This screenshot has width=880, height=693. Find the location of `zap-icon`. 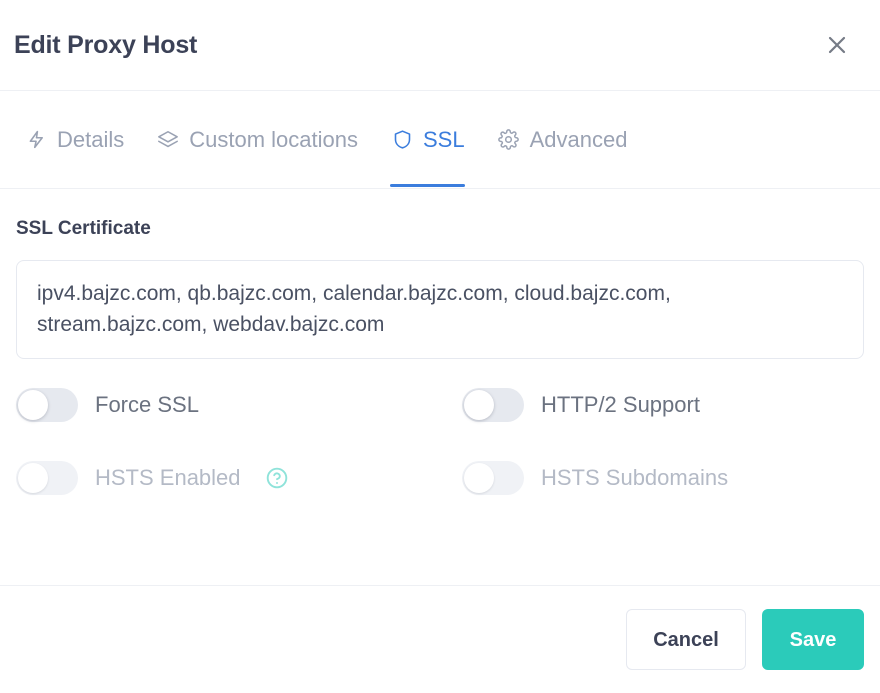

zap-icon is located at coordinates (36, 140).